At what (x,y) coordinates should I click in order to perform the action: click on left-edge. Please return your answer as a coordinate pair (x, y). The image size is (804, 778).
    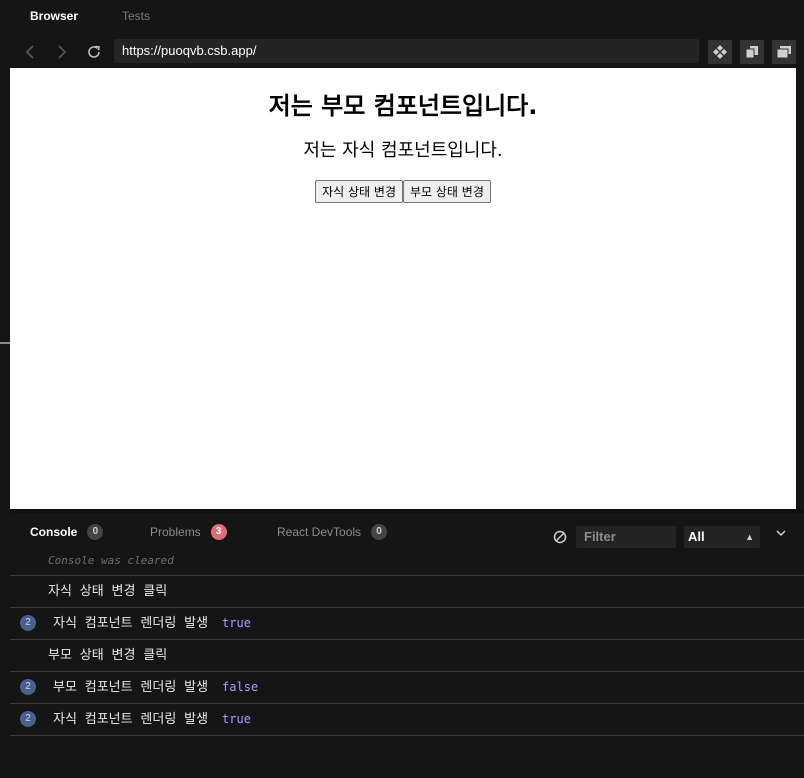
    Looking at the image, I should click on (5, 387).